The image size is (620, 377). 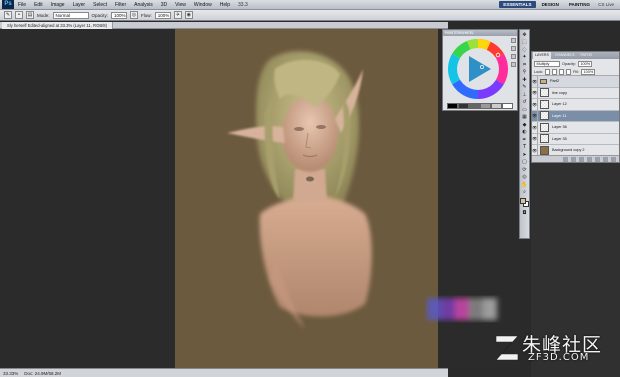 I want to click on layer-row: 👁 Layer 35, so click(x=575, y=139).